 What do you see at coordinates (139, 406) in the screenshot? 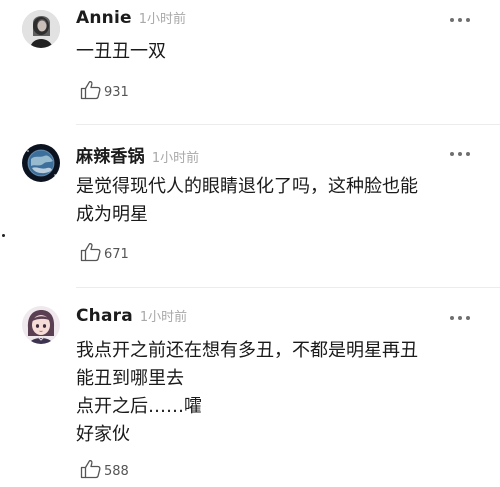
I see `comment-line: 点开之后……嚯` at bounding box center [139, 406].